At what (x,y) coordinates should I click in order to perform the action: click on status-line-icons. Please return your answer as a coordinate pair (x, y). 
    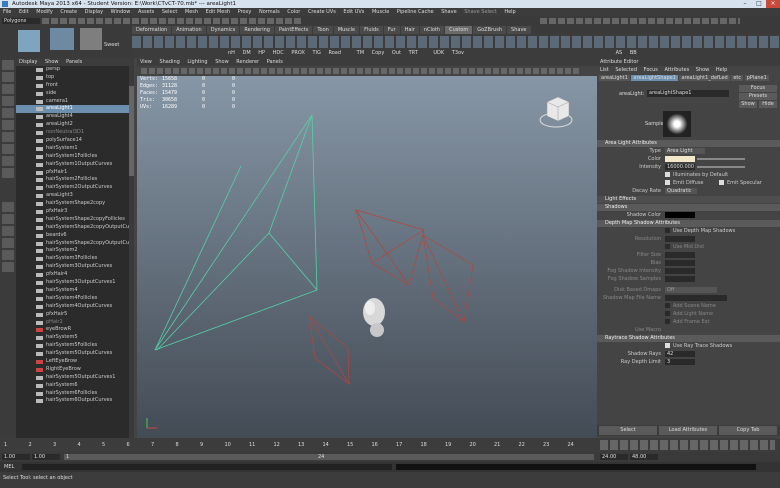
    Looking at the image, I should click on (172, 21).